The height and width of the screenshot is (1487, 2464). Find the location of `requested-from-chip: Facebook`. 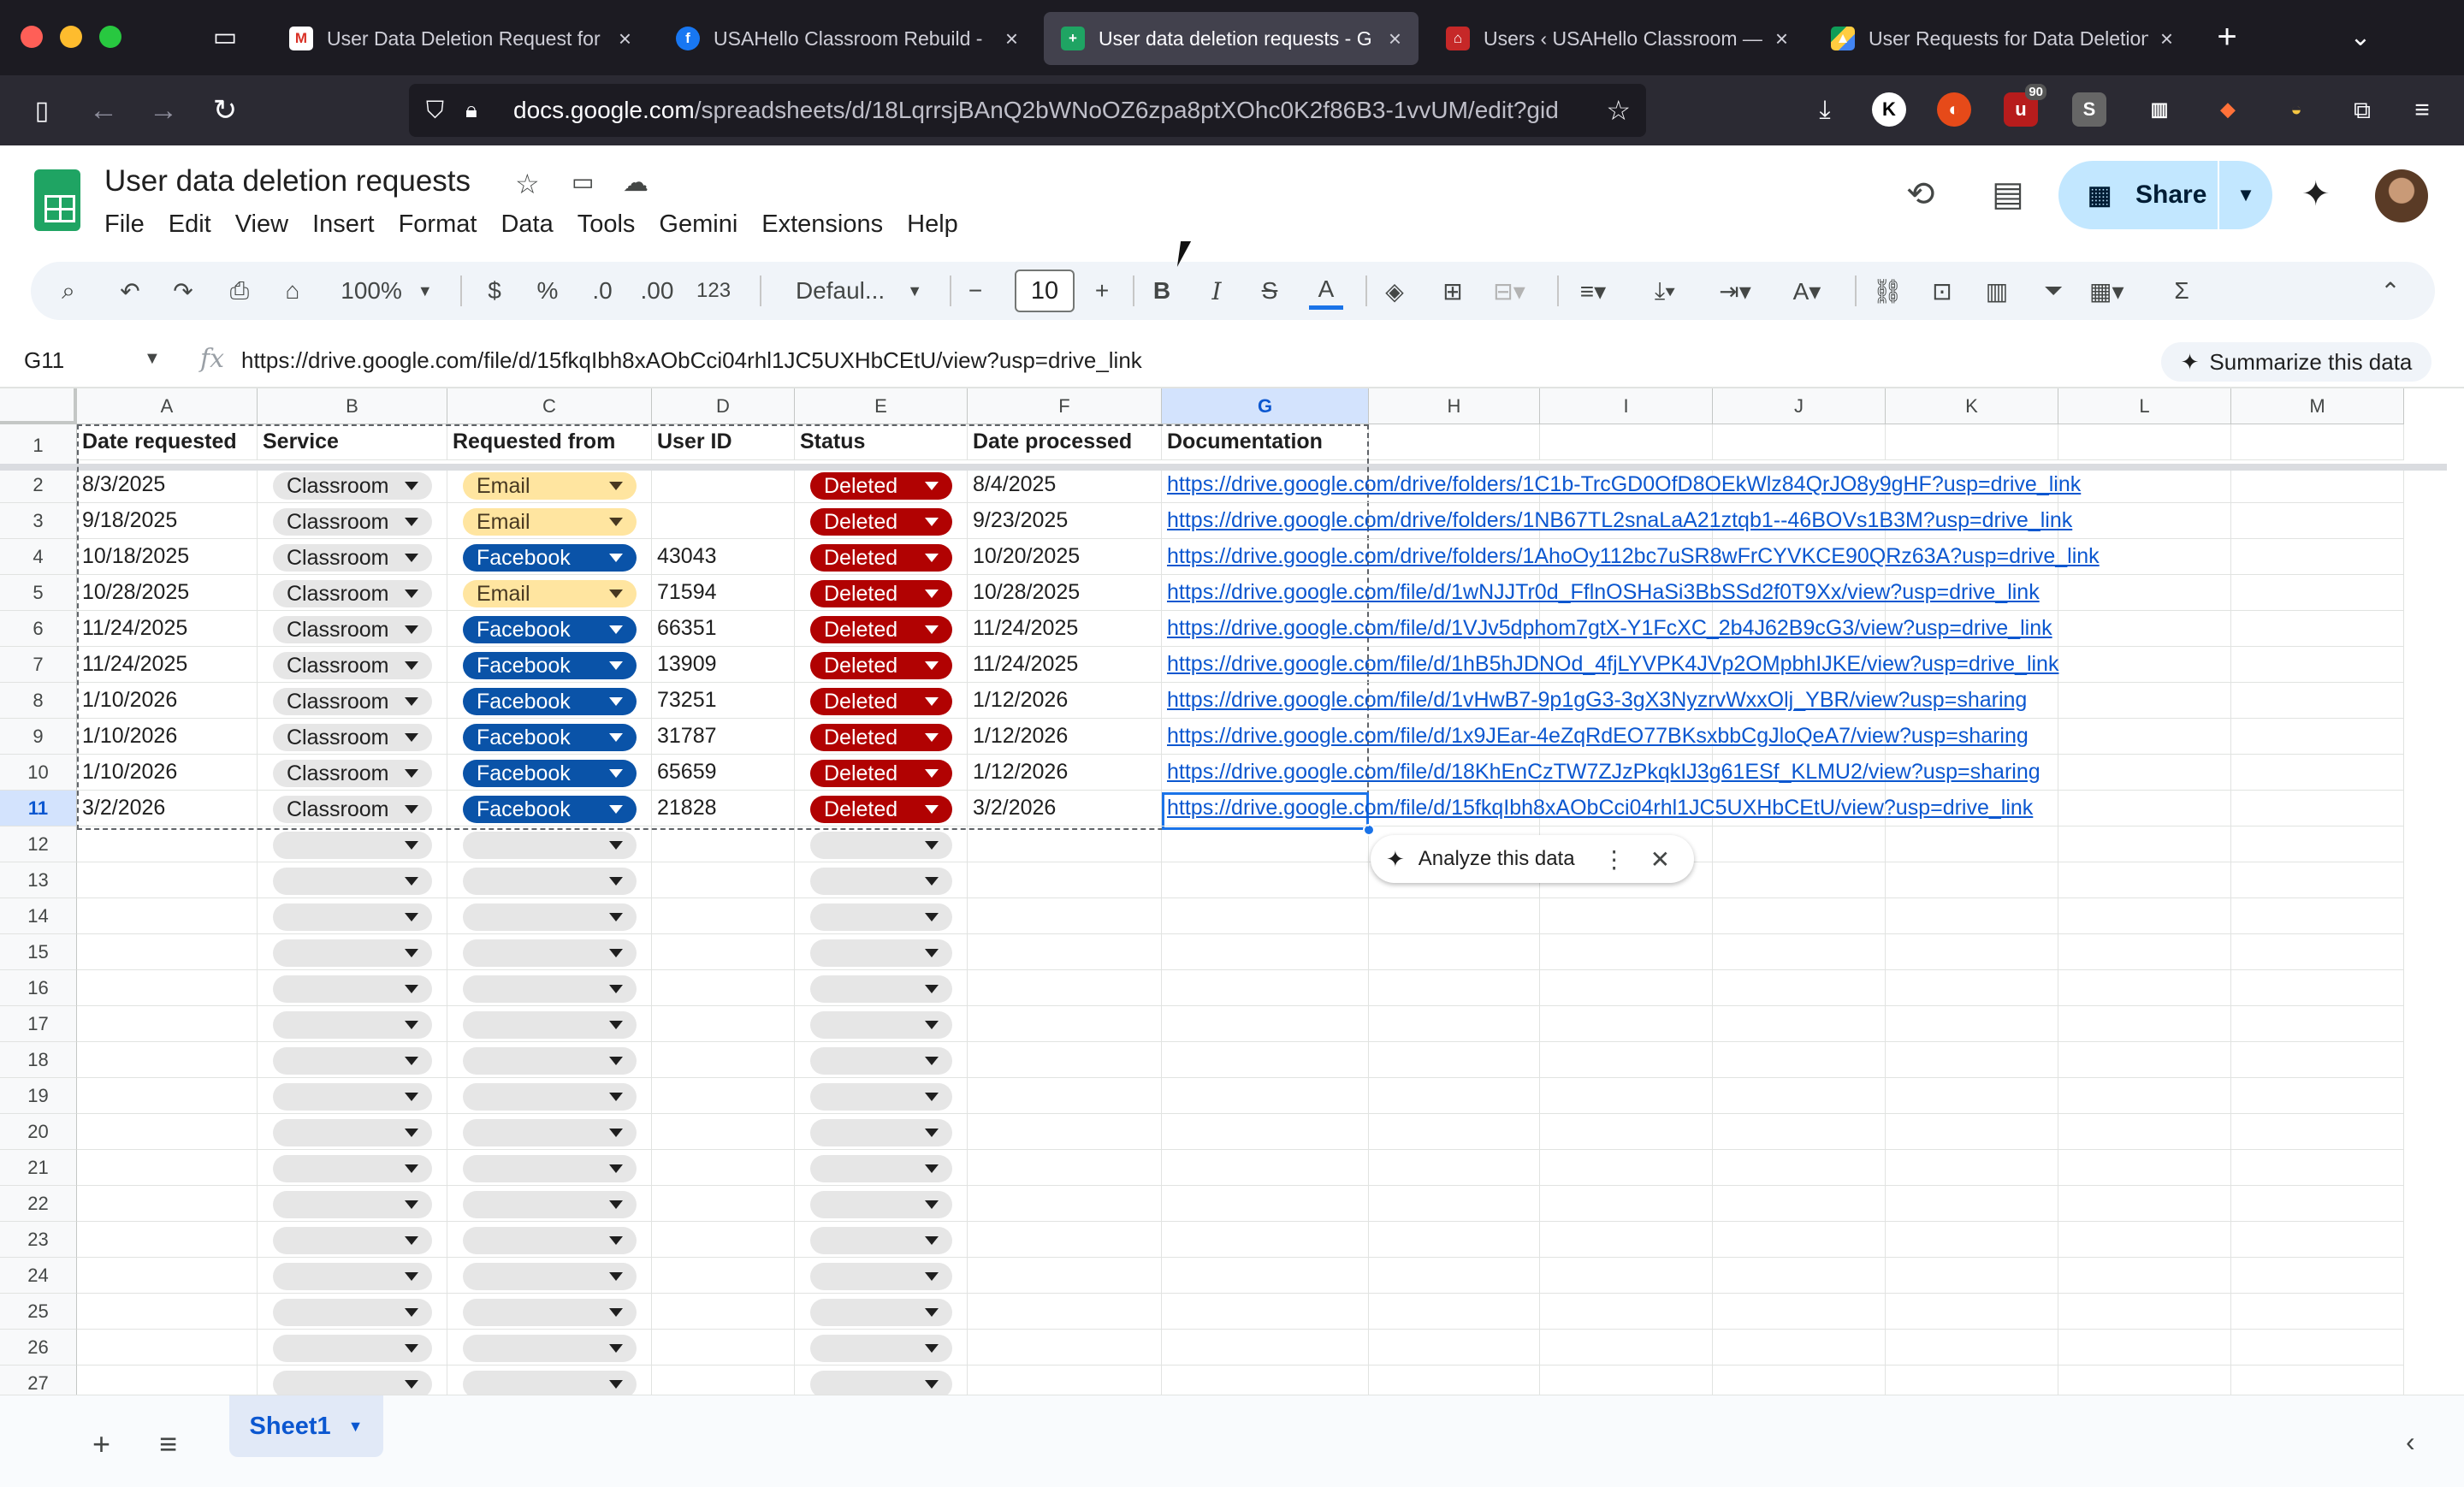

requested-from-chip: Facebook is located at coordinates (550, 558).